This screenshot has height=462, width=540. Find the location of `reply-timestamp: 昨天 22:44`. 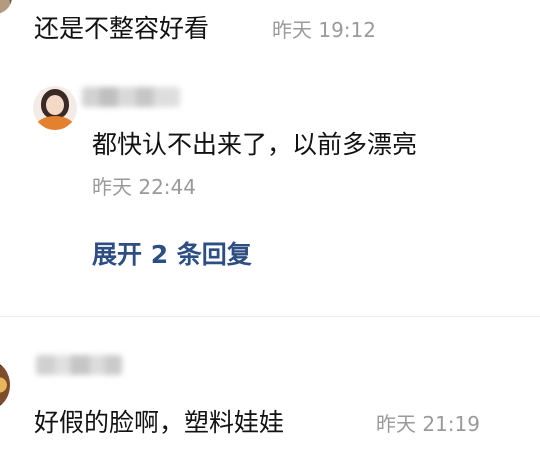

reply-timestamp: 昨天 22:44 is located at coordinates (144, 187).